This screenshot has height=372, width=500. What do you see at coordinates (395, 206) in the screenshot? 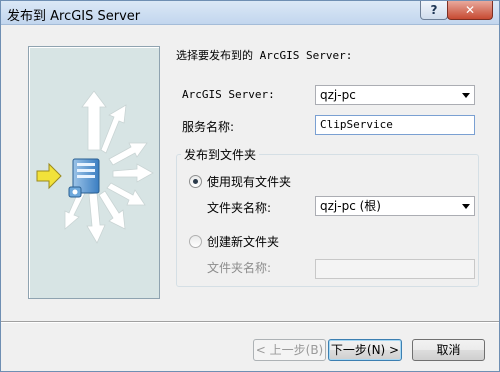
I see `existing-folder-select: qzj-pc (根)` at bounding box center [395, 206].